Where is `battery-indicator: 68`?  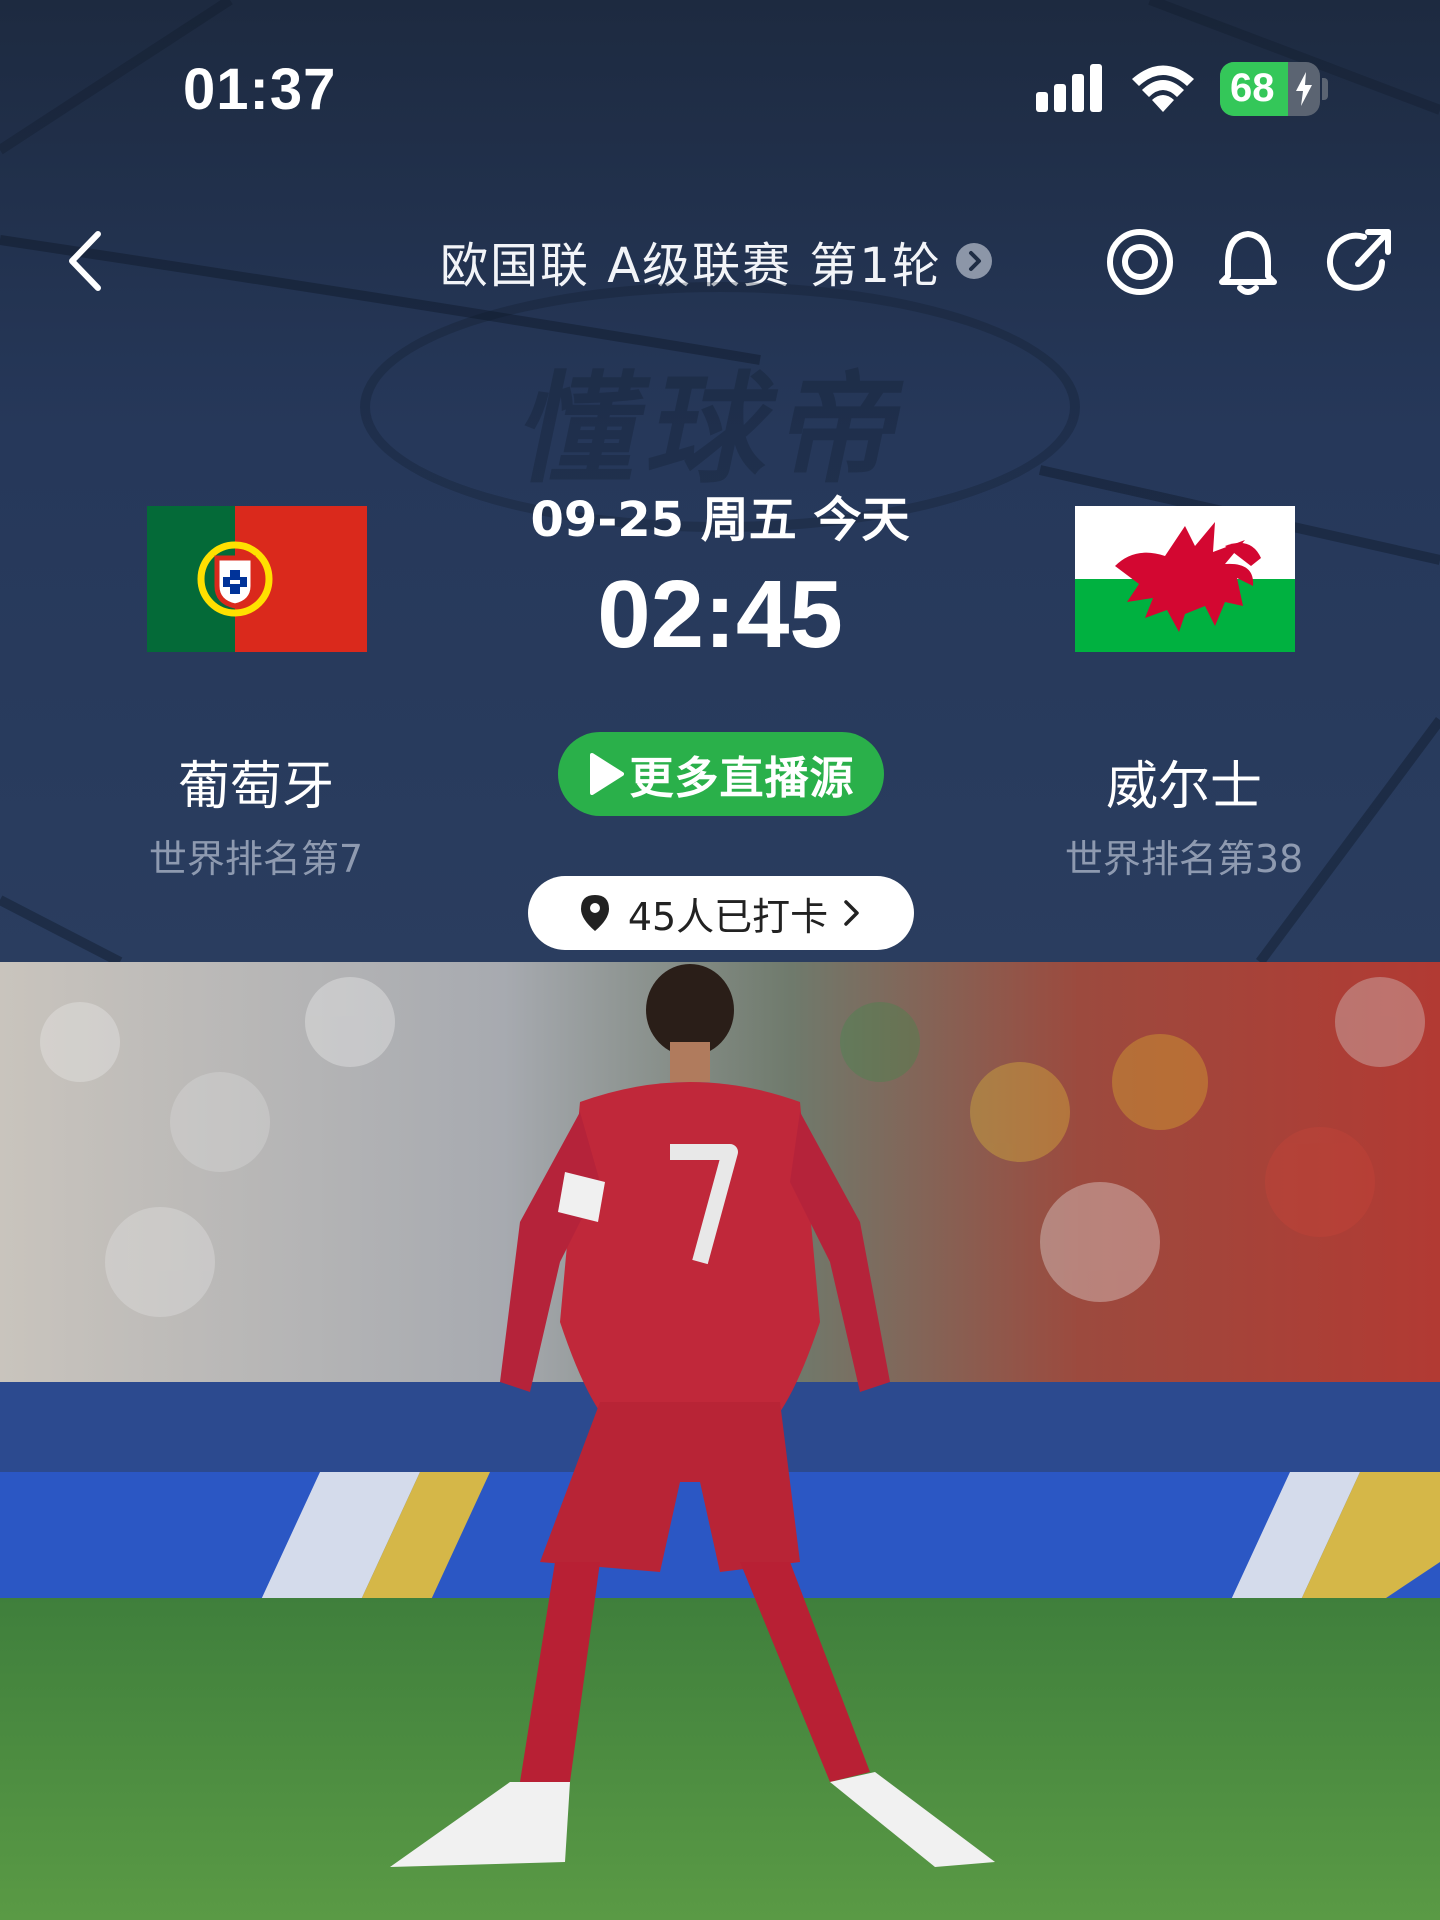
battery-indicator: 68 is located at coordinates (1270, 89).